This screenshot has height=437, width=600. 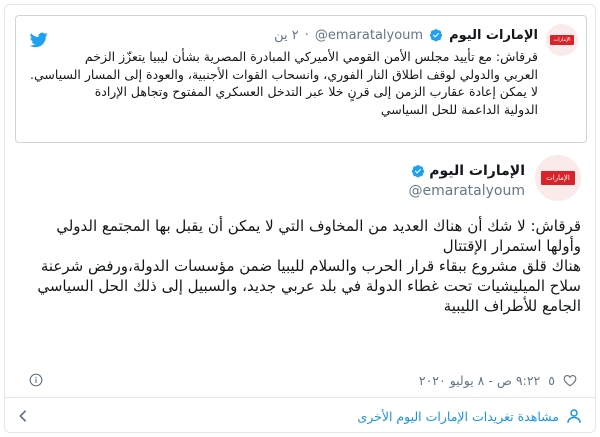 I want to click on more-tweets-label: مشاهدة تغريدات الإمارات اليوم الأخرى, so click(x=458, y=416).